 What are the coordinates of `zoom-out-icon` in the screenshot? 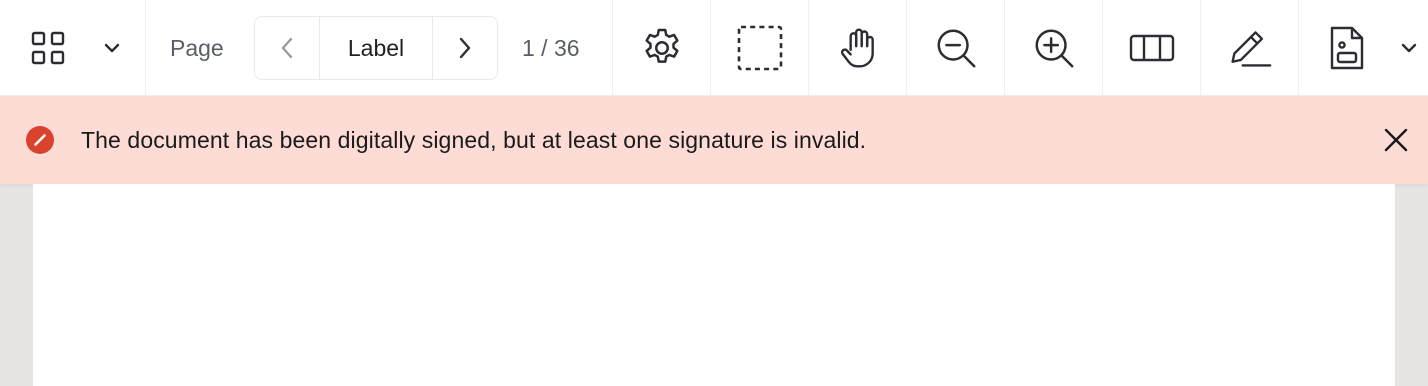 It's located at (956, 48).